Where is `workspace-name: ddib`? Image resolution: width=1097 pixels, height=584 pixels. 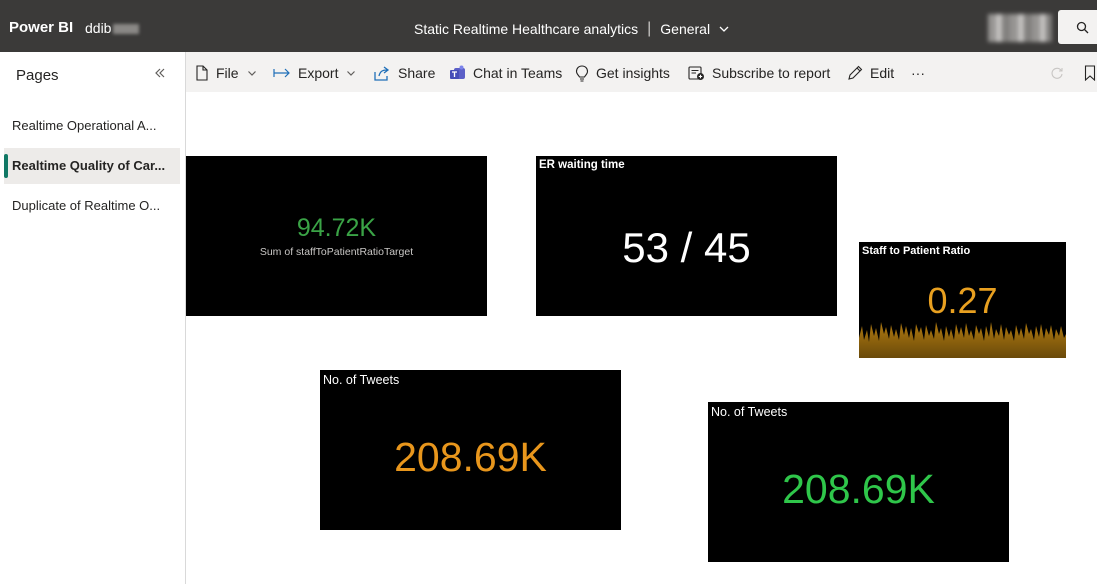
workspace-name: ddib is located at coordinates (112, 28).